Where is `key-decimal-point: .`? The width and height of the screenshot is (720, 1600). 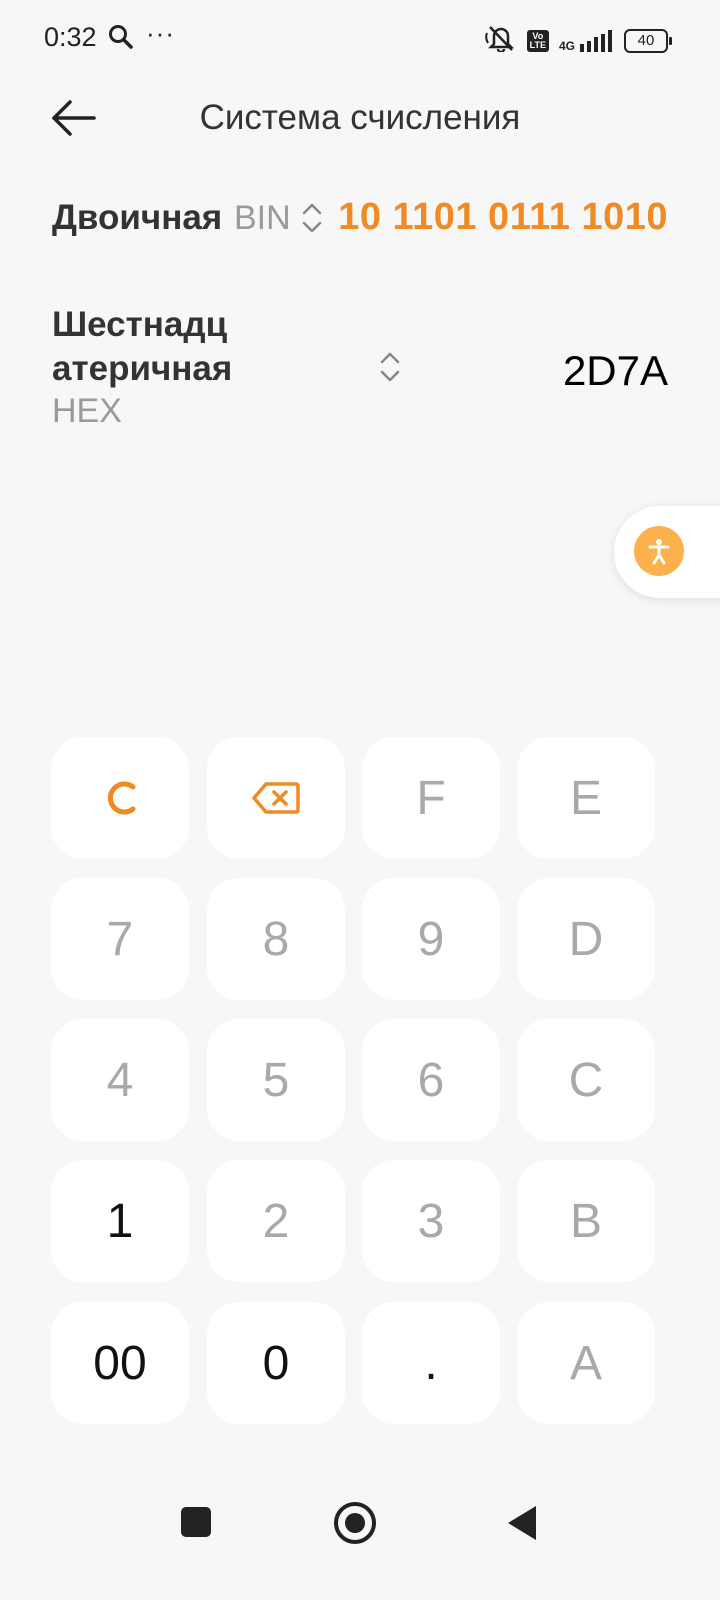
key-decimal-point: . is located at coordinates (431, 1363).